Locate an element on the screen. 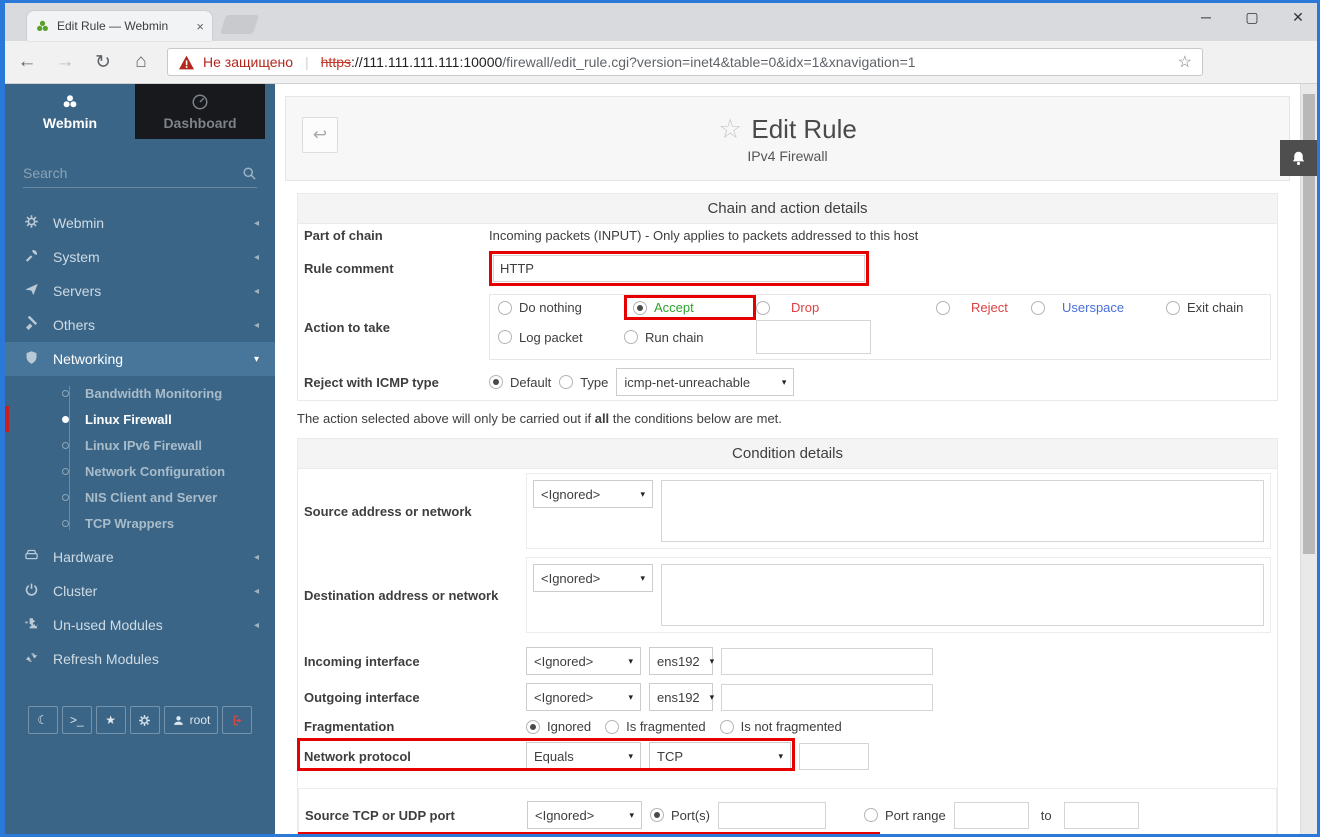  sidebar-item-unused-modules: Un-used Modules ◂ is located at coordinates (140, 625).